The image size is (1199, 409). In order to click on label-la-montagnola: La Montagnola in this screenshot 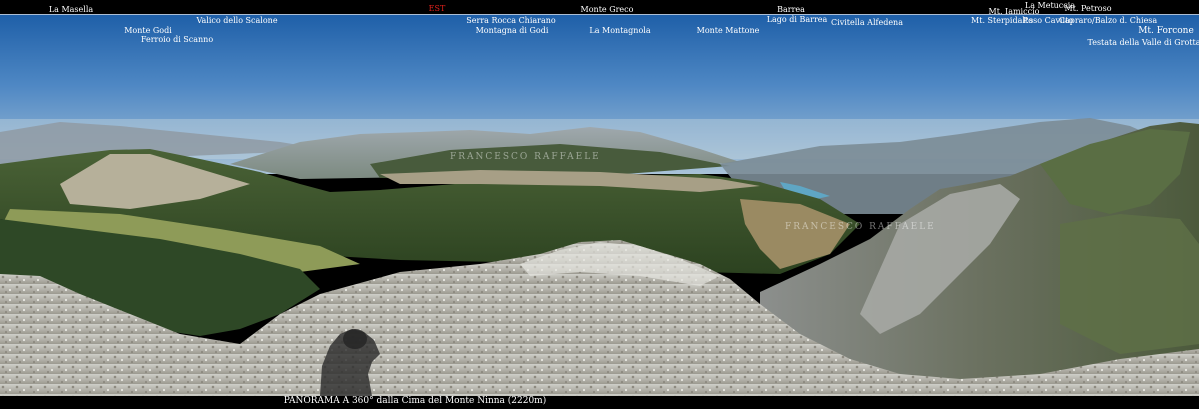, I will do `click(620, 30)`.